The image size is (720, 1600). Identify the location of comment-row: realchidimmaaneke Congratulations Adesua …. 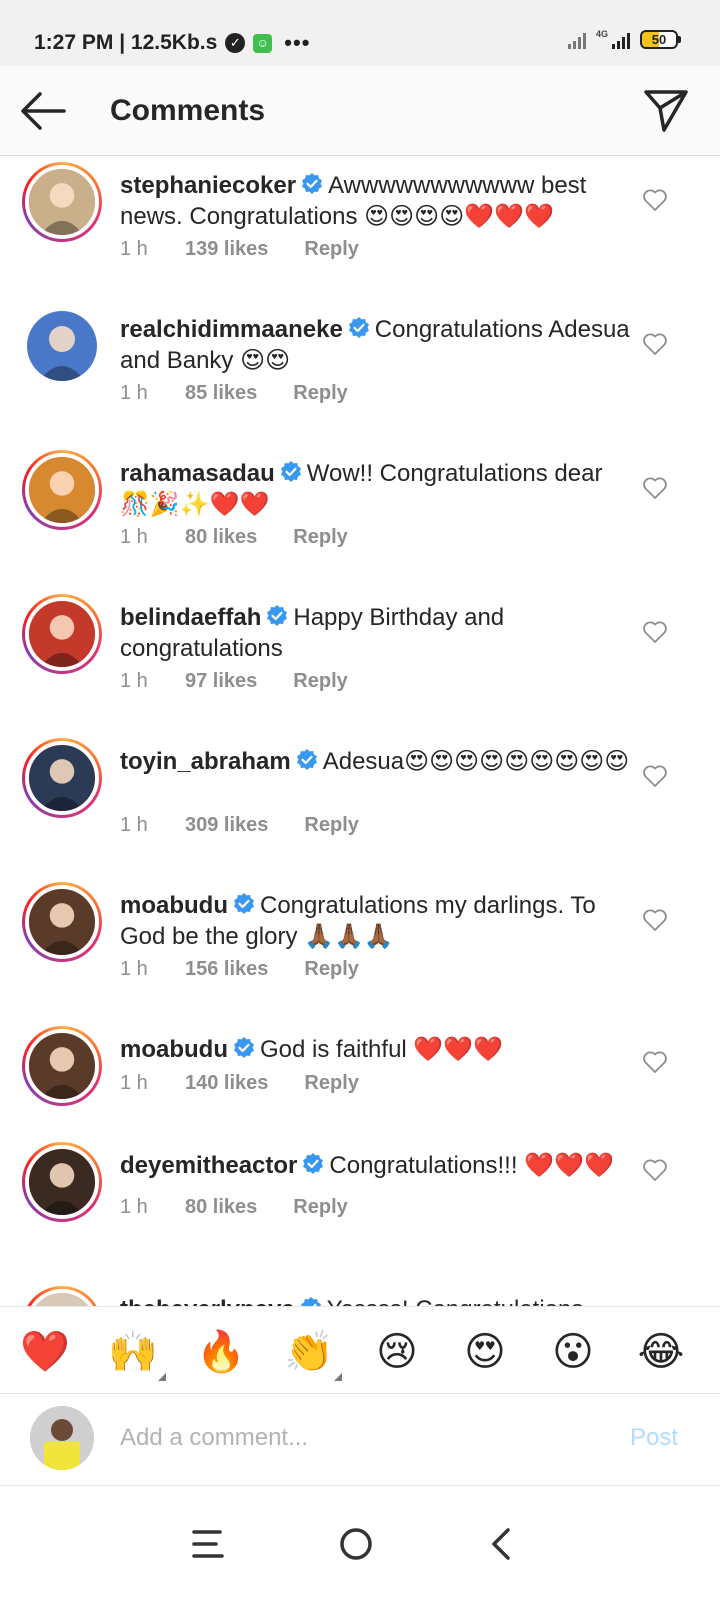
(360, 370).